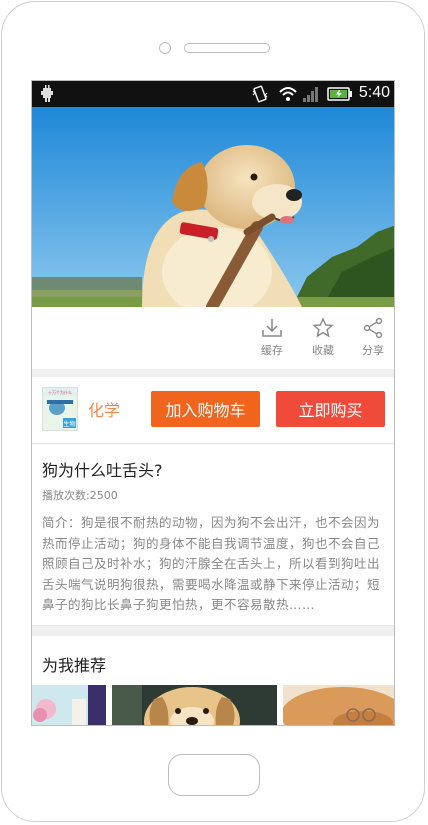 This screenshot has width=428, height=825. Describe the element at coordinates (213, 373) in the screenshot. I see `section-divider` at that location.